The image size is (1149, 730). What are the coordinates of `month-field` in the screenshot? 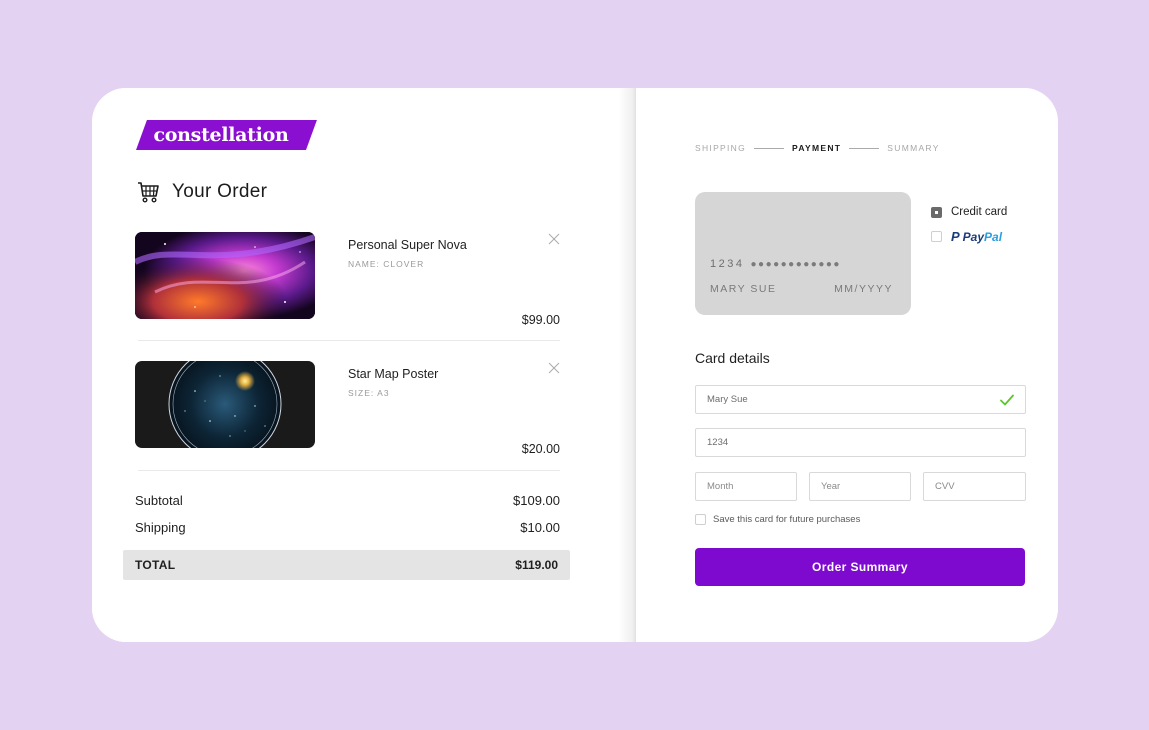 It's located at (746, 486).